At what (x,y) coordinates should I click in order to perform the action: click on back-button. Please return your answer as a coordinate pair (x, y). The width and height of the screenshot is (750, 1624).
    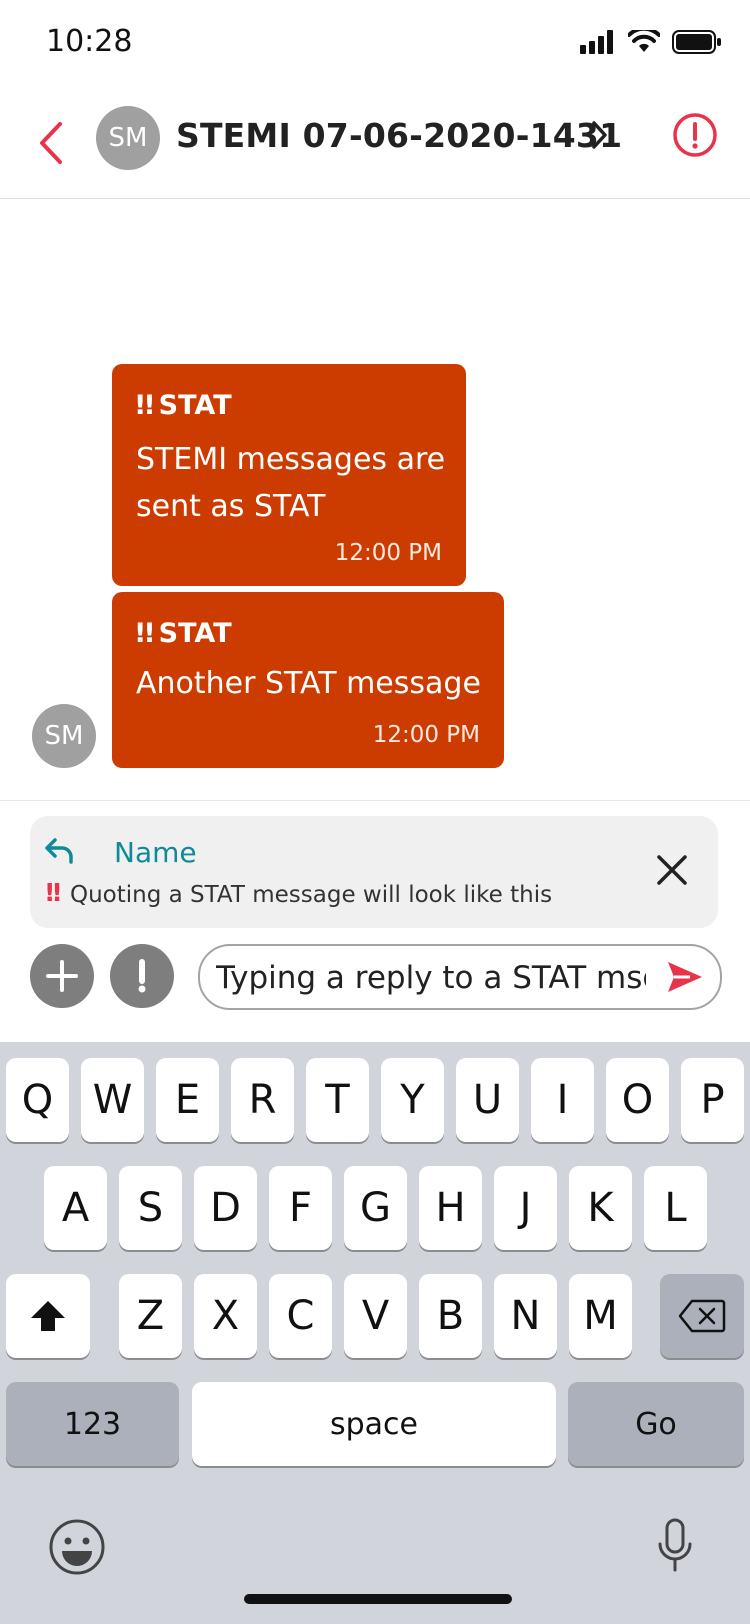
    Looking at the image, I should click on (51, 143).